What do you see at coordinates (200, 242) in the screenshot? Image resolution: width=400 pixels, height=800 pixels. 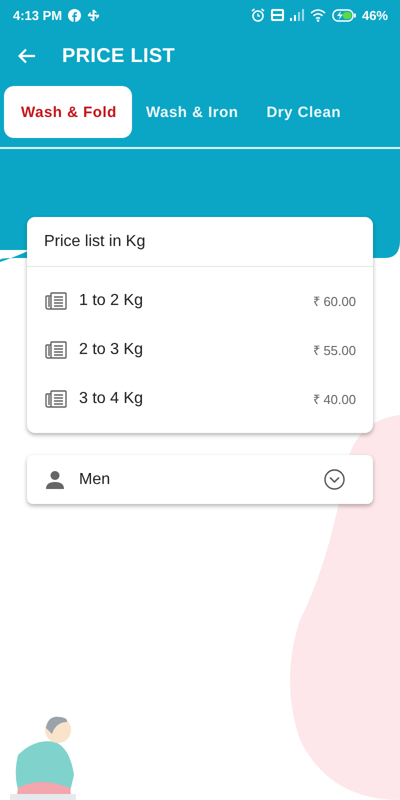 I see `card-title: Price list in Kg` at bounding box center [200, 242].